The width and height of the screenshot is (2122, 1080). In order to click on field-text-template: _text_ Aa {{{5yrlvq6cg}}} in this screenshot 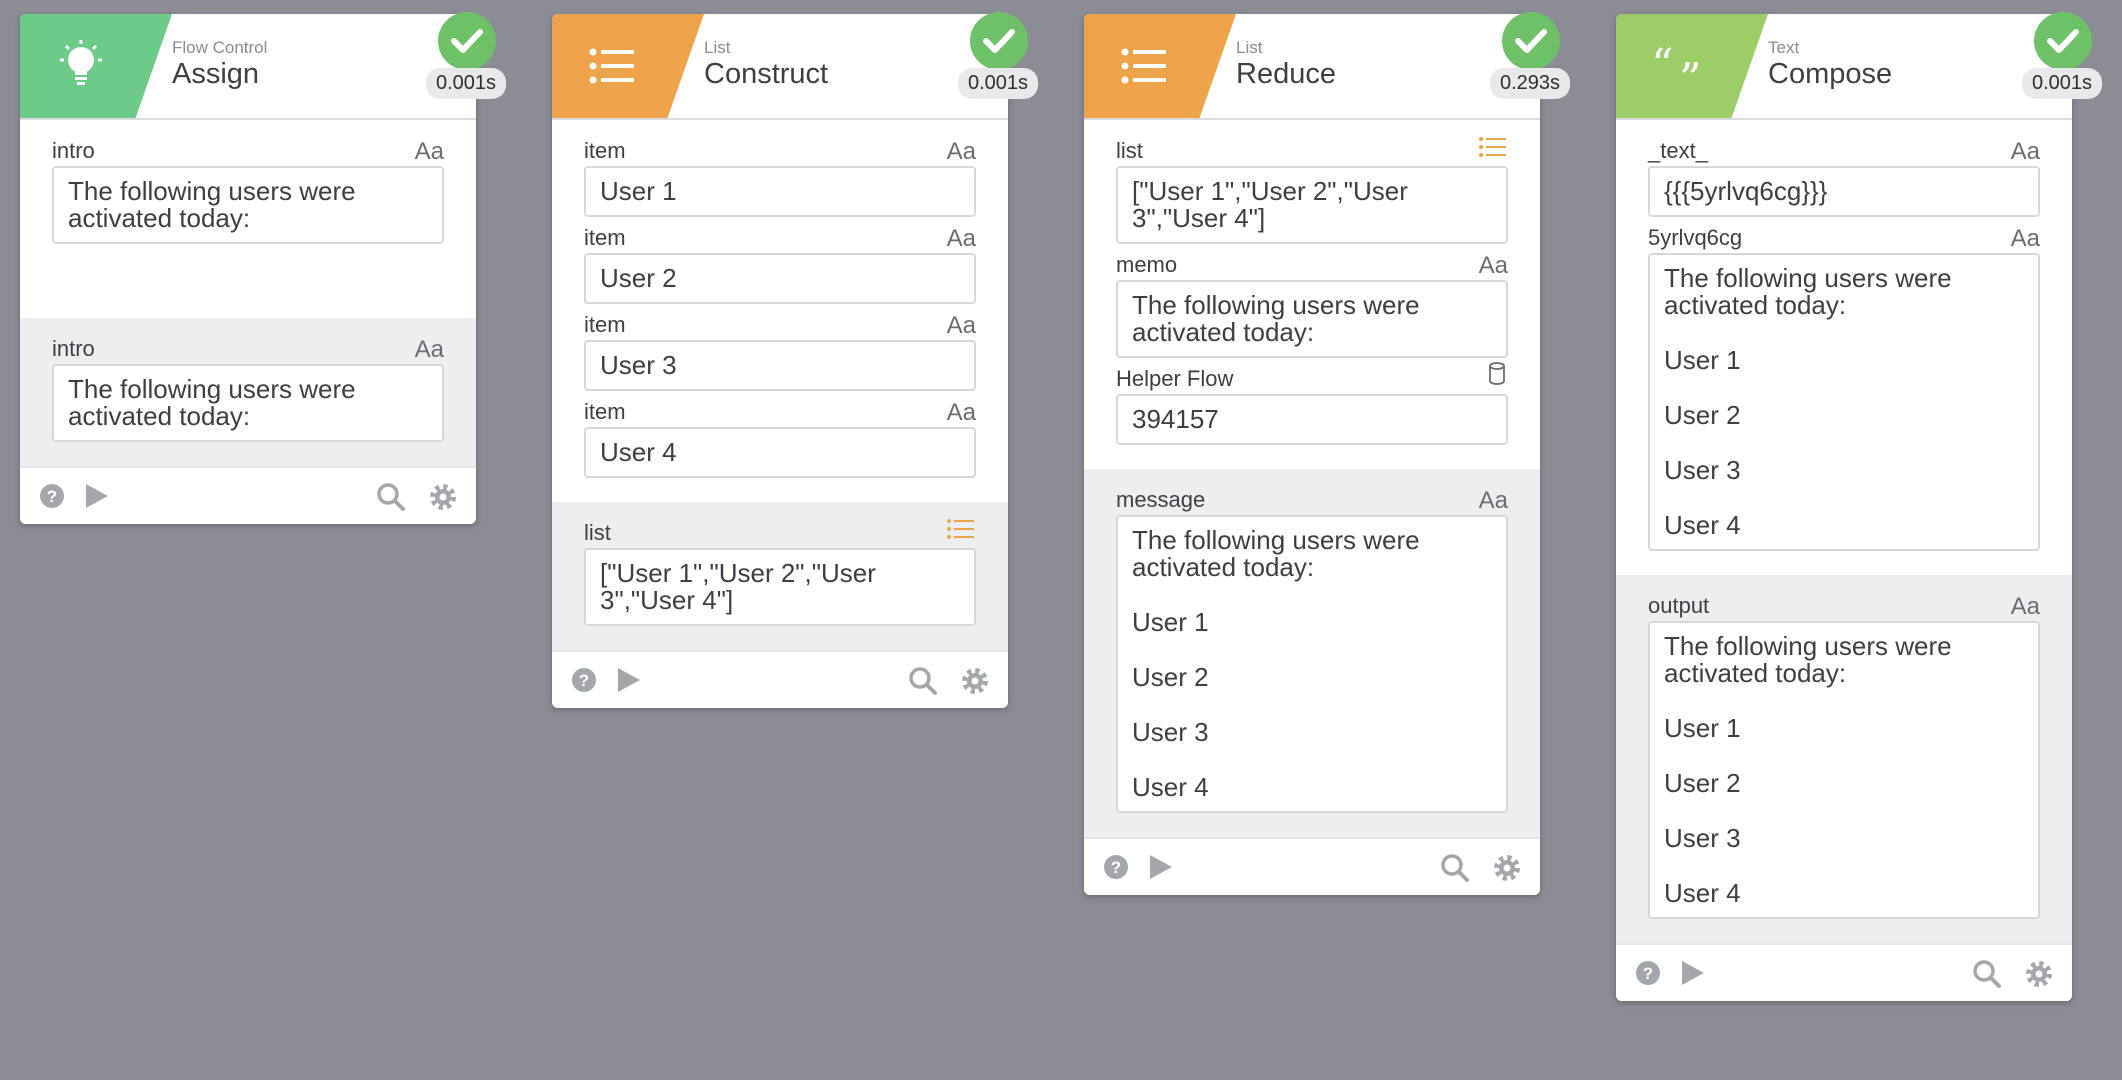, I will do `click(1844, 176)`.